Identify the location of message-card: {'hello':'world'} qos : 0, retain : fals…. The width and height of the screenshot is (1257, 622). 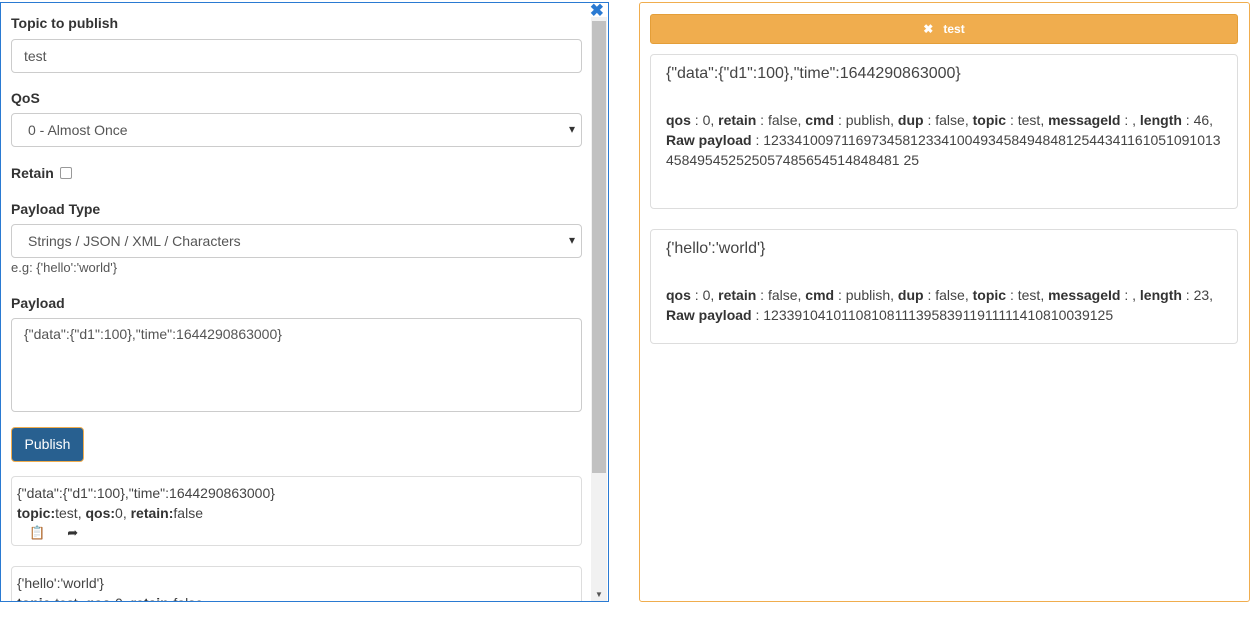
(944, 286).